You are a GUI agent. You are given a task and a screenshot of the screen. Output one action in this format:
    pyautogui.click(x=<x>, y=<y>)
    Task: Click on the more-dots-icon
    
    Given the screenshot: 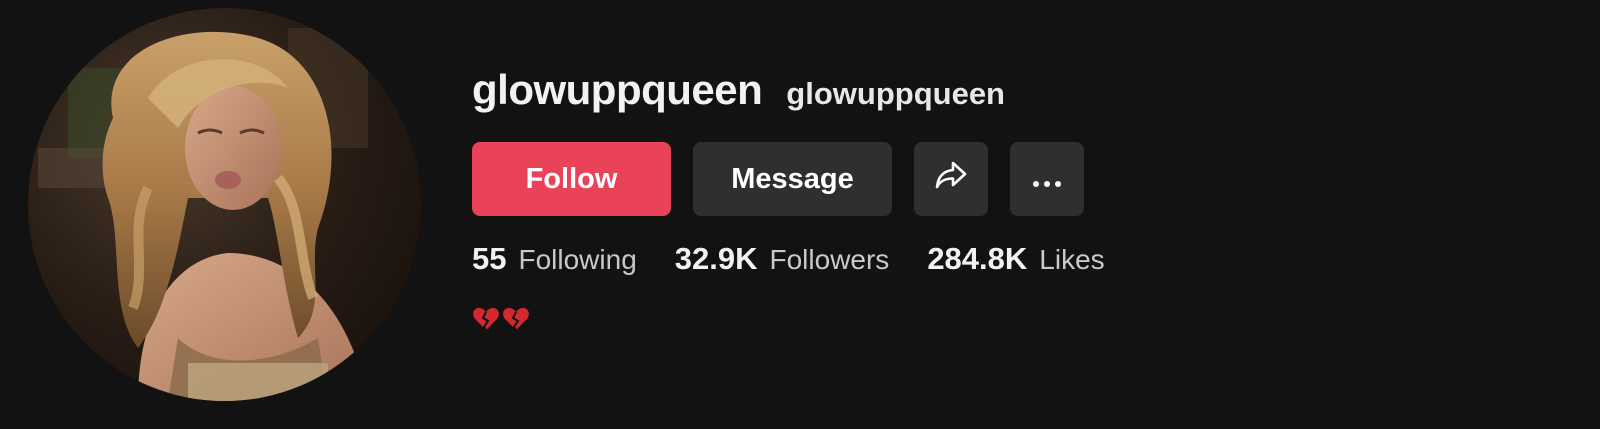 What is the action you would take?
    pyautogui.click(x=1047, y=179)
    